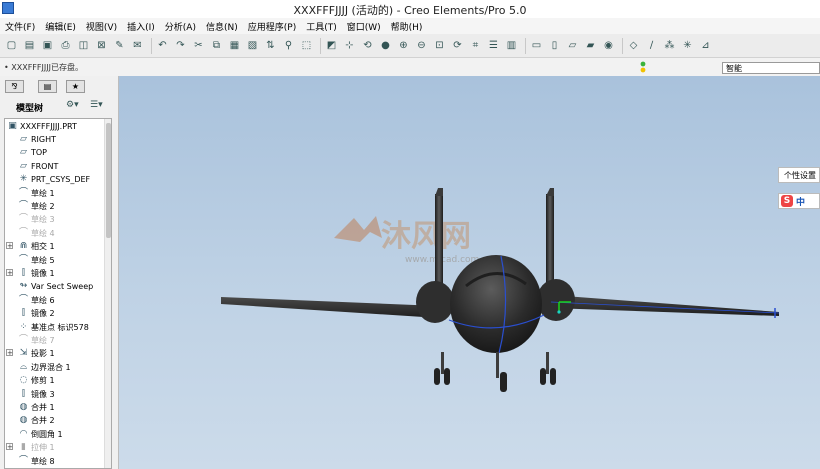 The height and width of the screenshot is (469, 820). Describe the element at coordinates (799, 175) in the screenshot. I see `personalize-popup: 个性设置` at that location.